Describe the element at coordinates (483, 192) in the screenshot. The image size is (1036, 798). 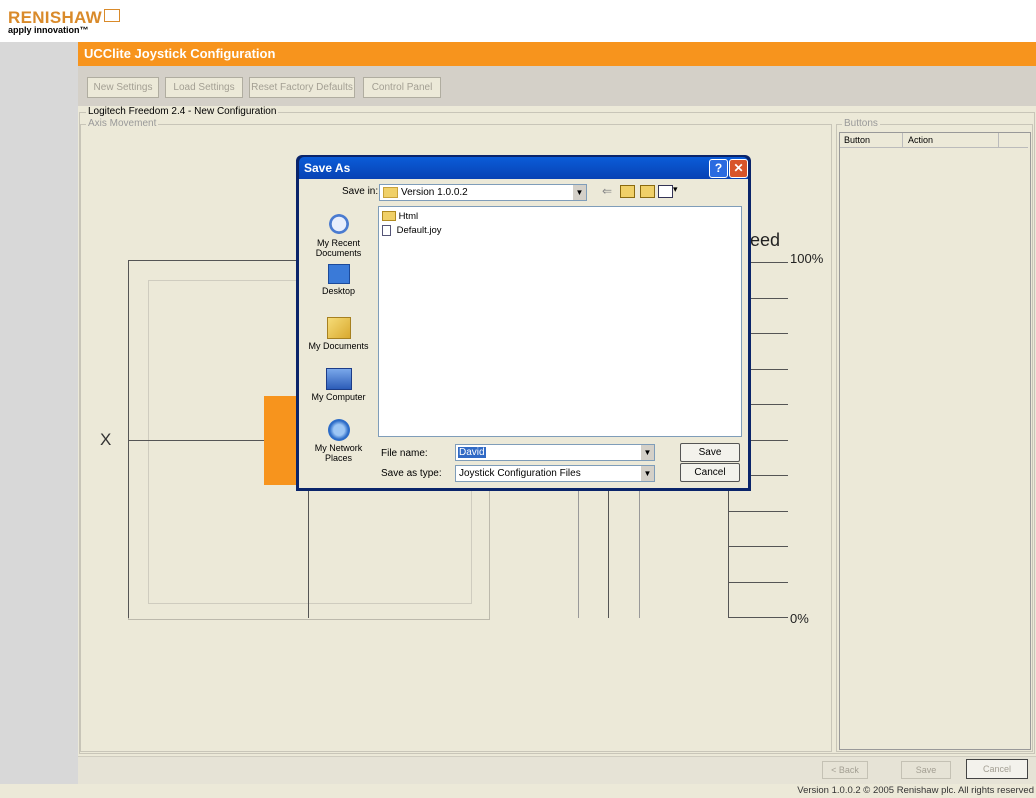
I see `save-in-combo: Version 1.0.0.2 ▼` at that location.